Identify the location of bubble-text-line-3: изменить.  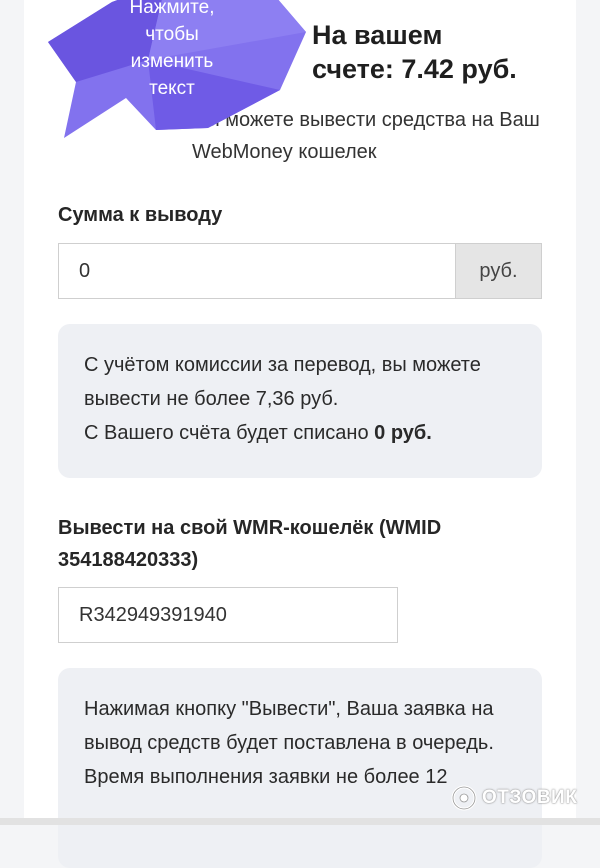
(172, 61).